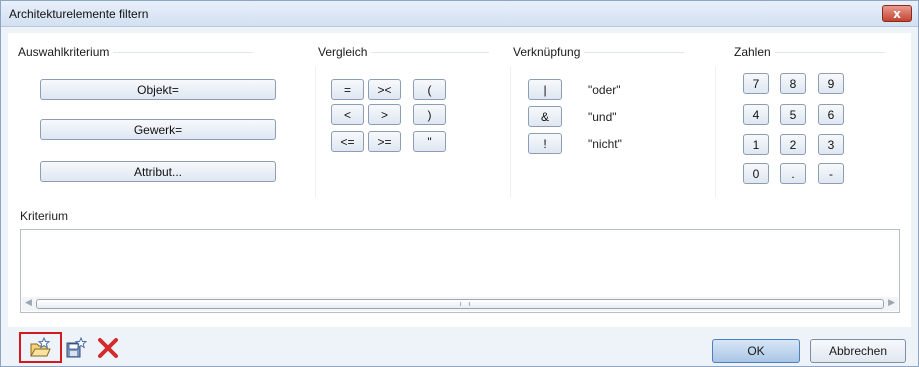 Image resolution: width=919 pixels, height=367 pixels. I want to click on kriterium-value, so click(460, 233).